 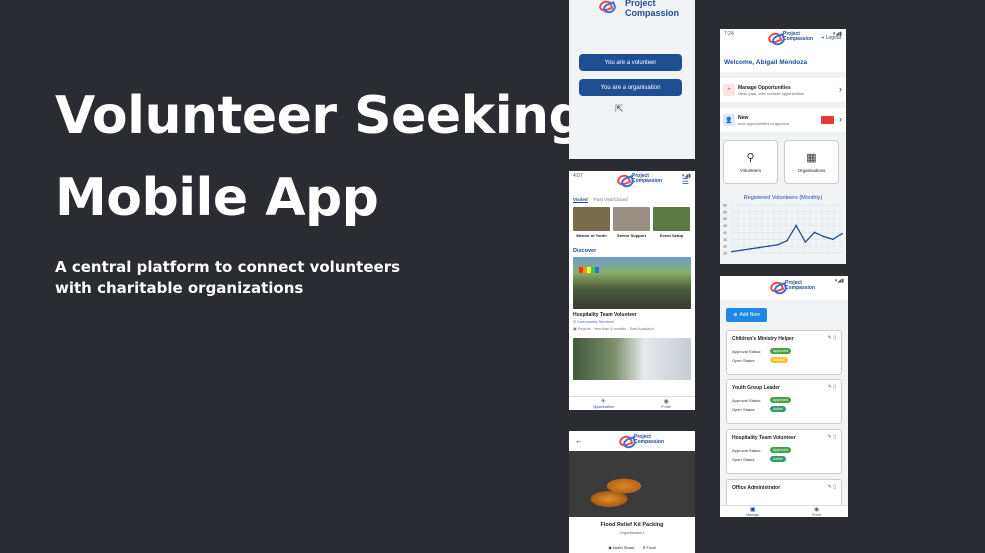 What do you see at coordinates (619, 109) in the screenshot?
I see `mouse-cursor-icon: ⇱` at bounding box center [619, 109].